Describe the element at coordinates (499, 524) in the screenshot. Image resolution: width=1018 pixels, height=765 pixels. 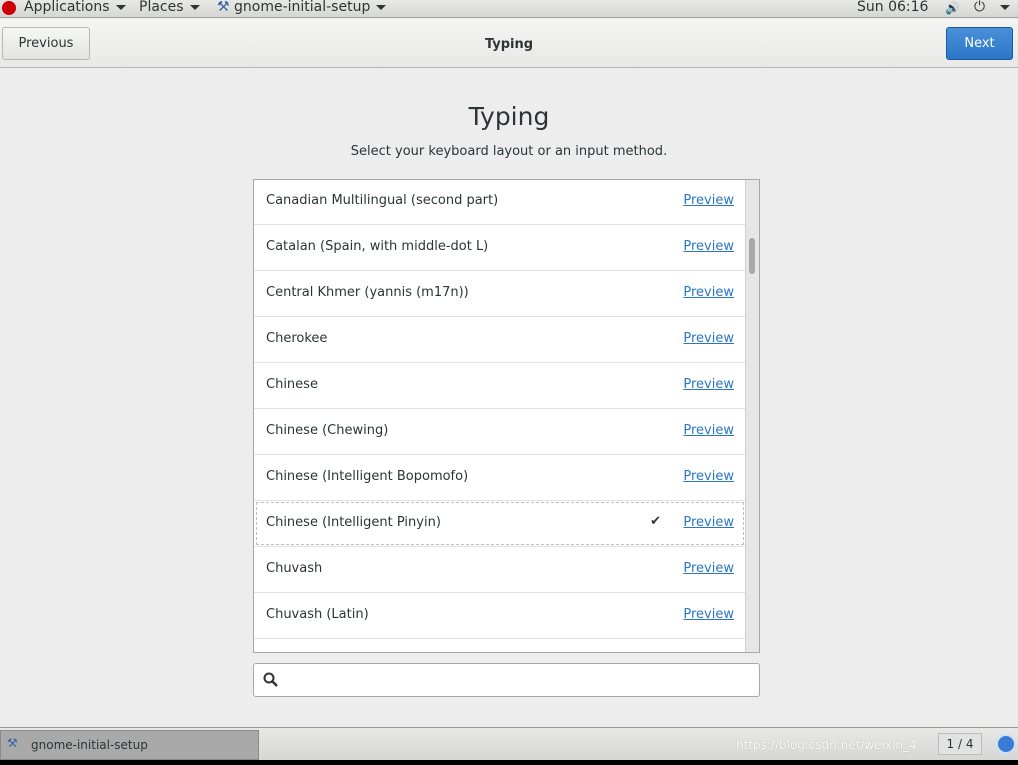
I see `layout-list-item: ✔ Chinese (Intelligent Pinyin) Preview` at that location.